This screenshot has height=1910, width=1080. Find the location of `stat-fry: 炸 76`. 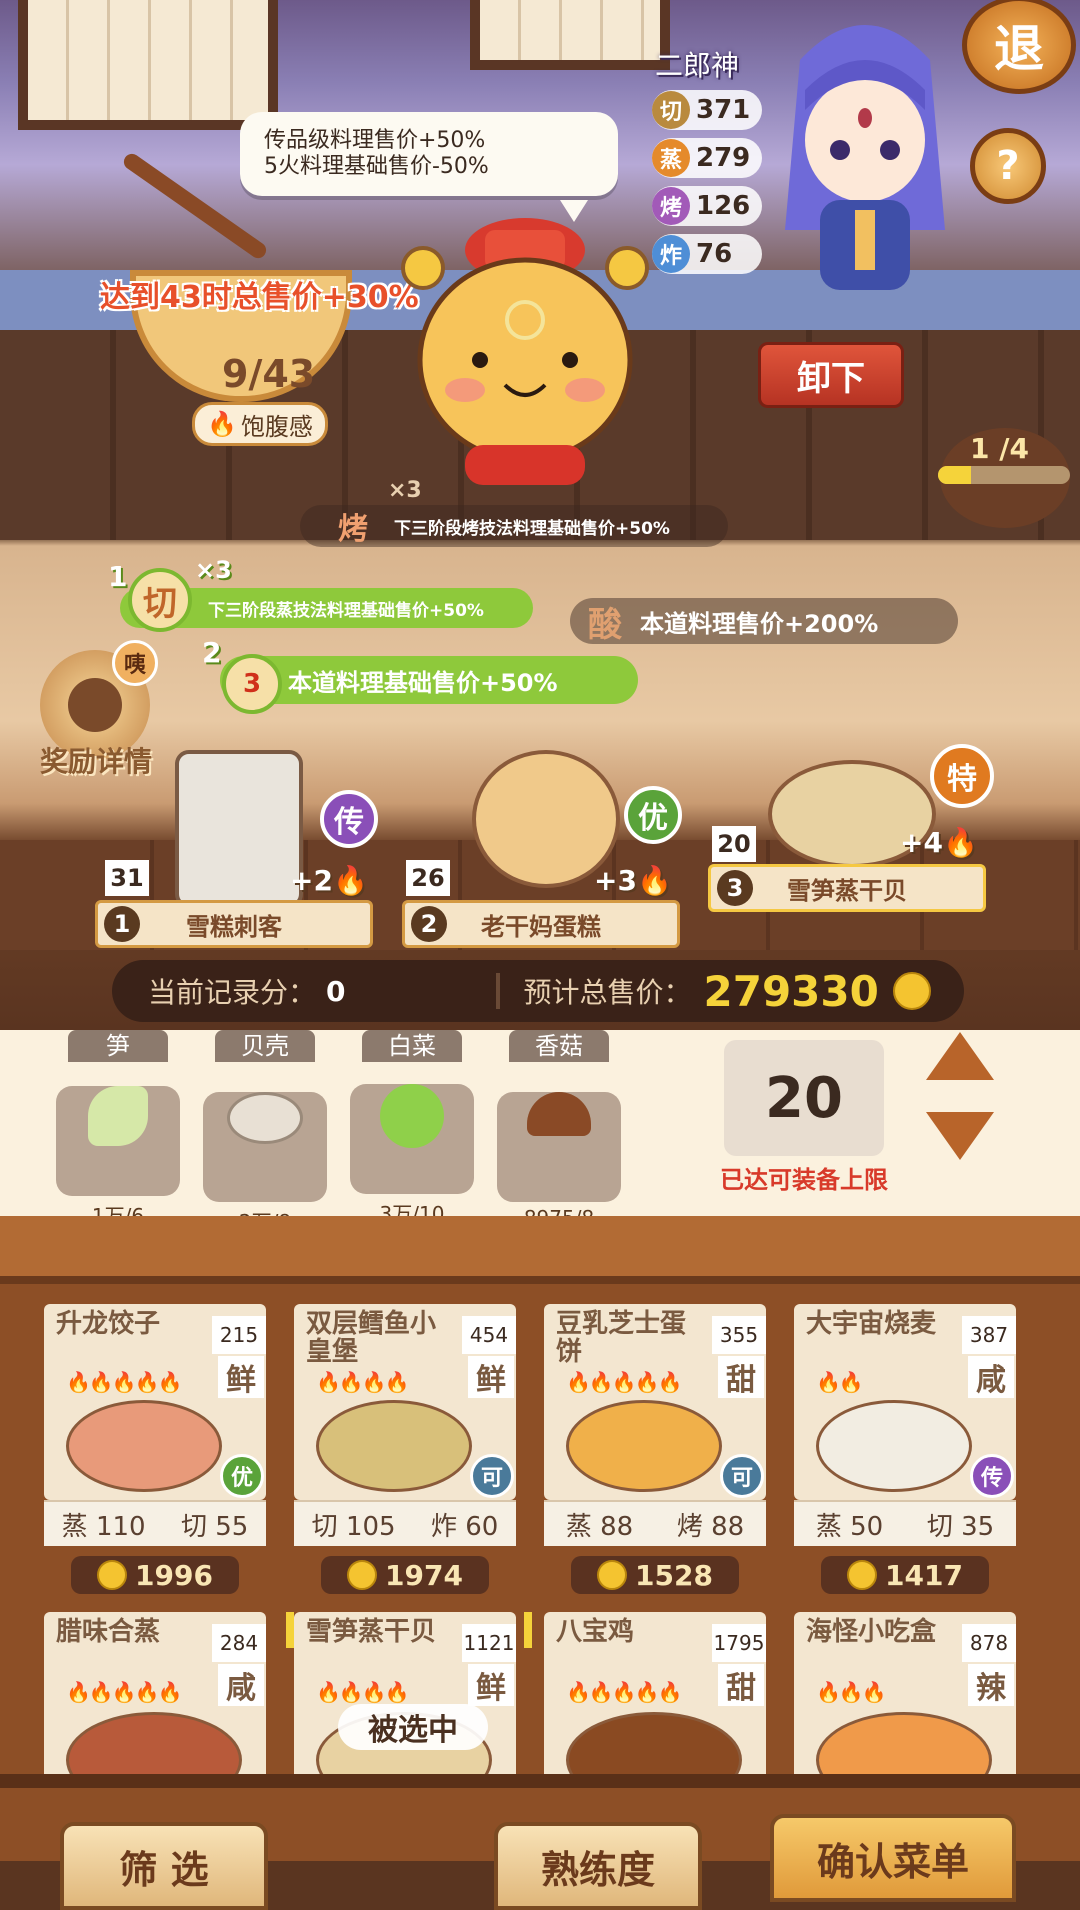

stat-fry: 炸 76 is located at coordinates (707, 254).